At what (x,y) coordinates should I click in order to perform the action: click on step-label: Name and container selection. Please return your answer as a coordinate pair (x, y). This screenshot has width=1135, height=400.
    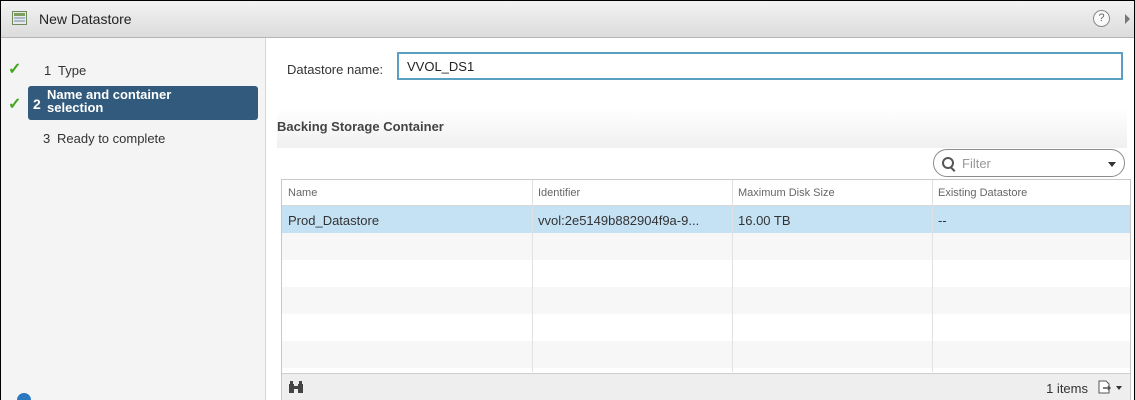
    Looking at the image, I should click on (109, 101).